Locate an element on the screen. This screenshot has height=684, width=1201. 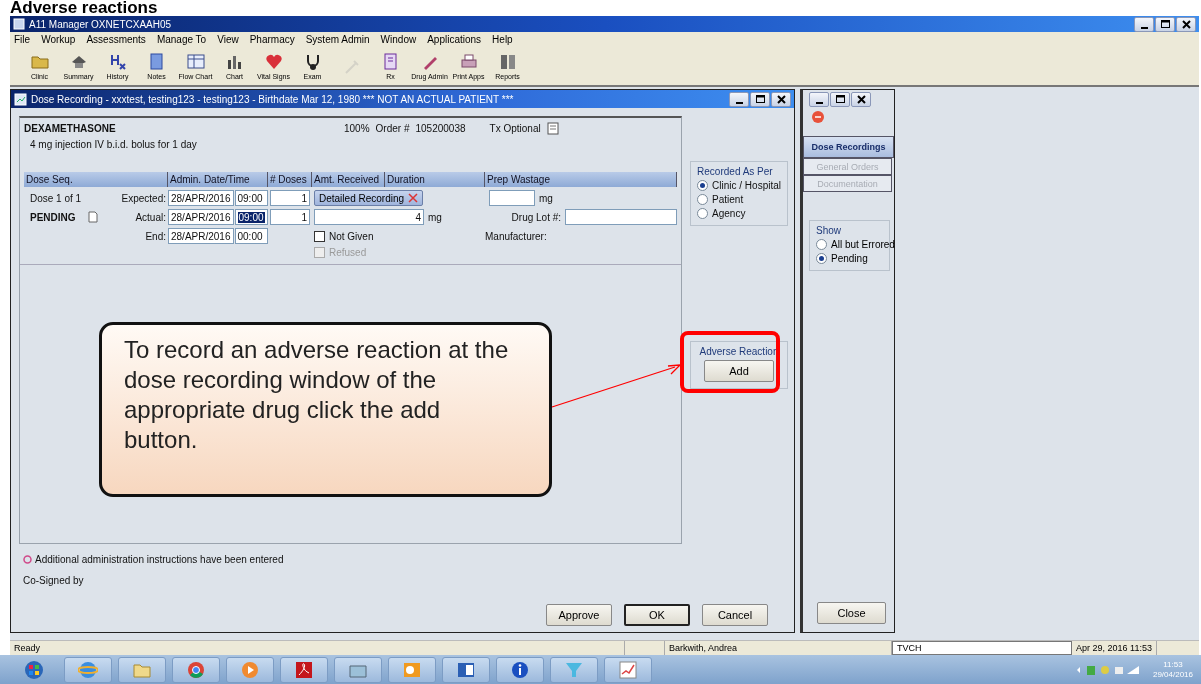
approve-button: Approve is located at coordinates (579, 615).